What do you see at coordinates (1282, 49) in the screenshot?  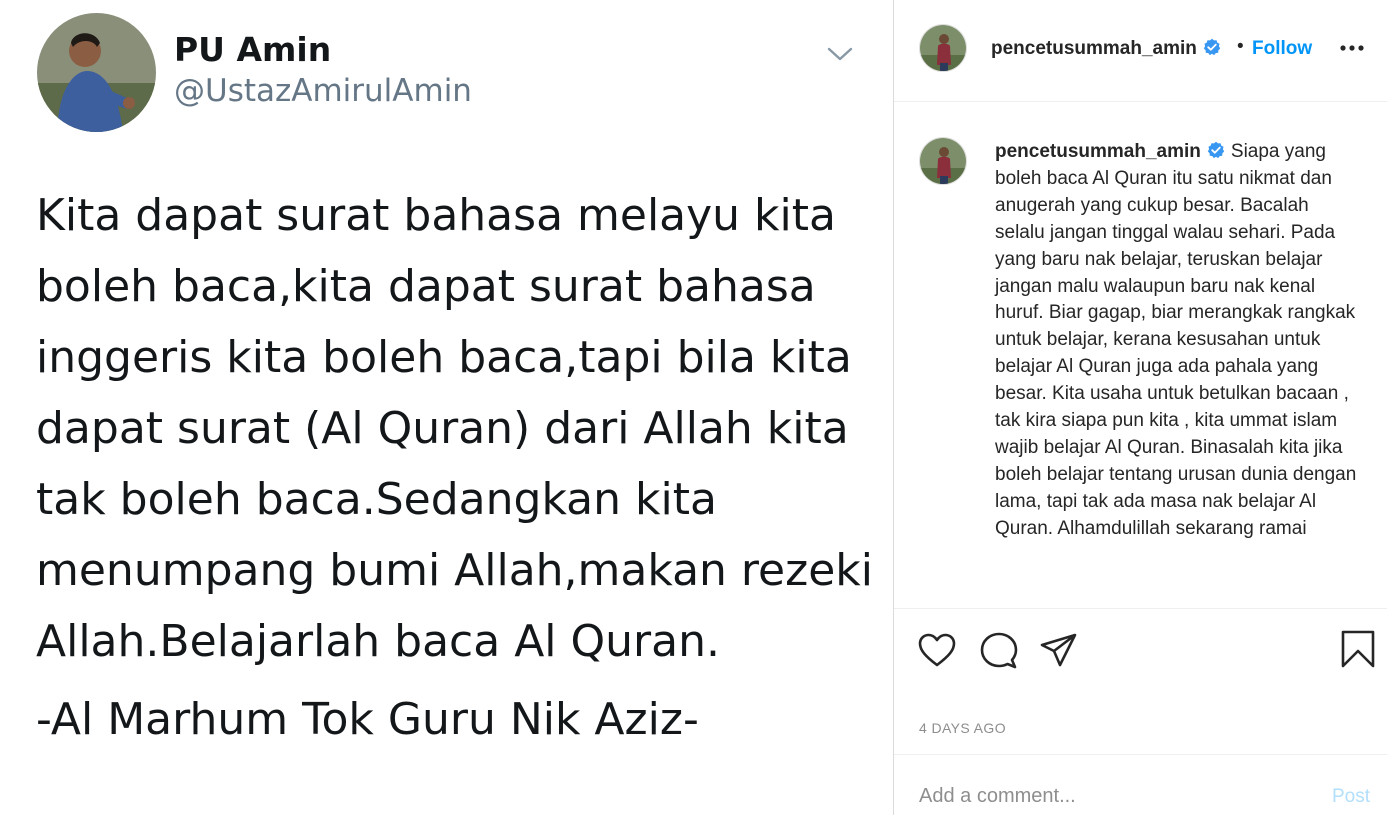 I see `follow-button: Follow` at bounding box center [1282, 49].